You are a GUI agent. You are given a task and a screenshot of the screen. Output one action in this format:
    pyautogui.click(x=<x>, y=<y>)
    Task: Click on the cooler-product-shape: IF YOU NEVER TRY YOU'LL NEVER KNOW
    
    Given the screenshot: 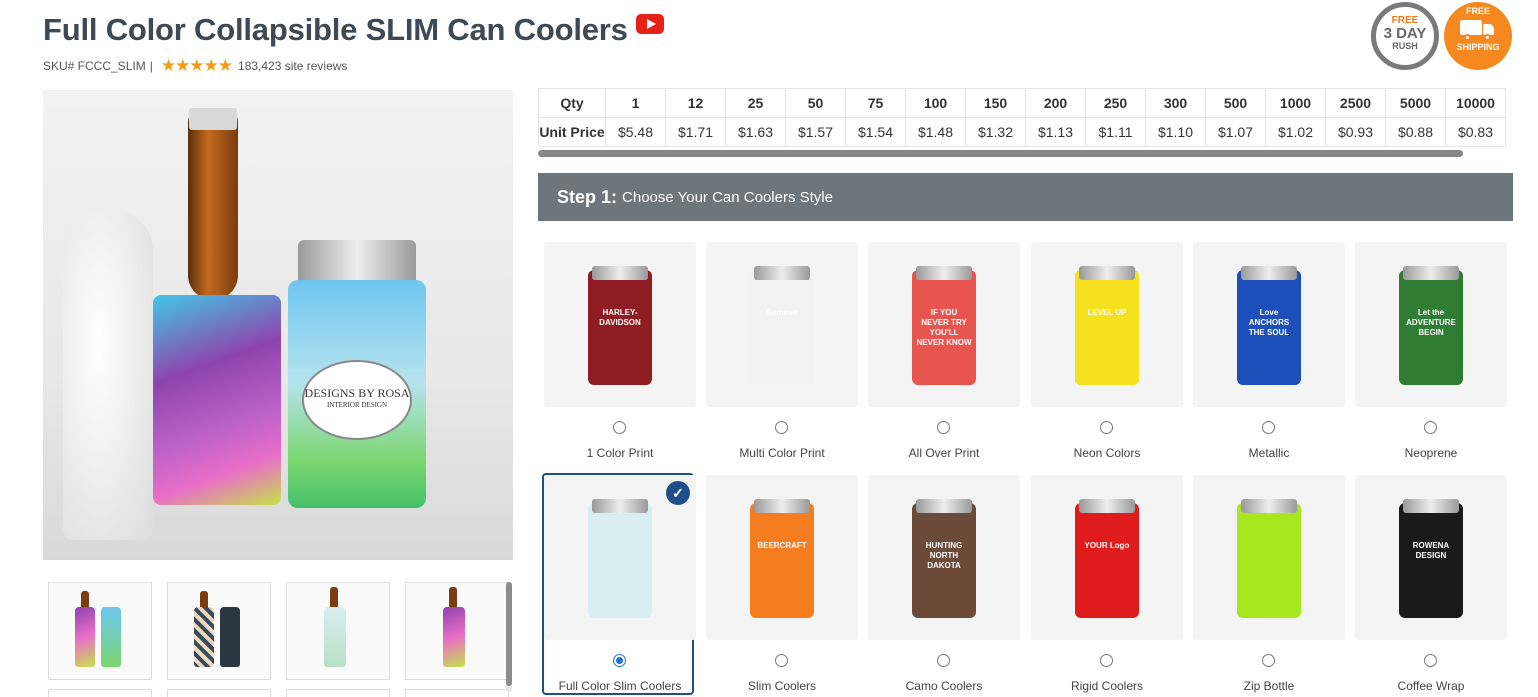 What is the action you would take?
    pyautogui.click(x=944, y=325)
    